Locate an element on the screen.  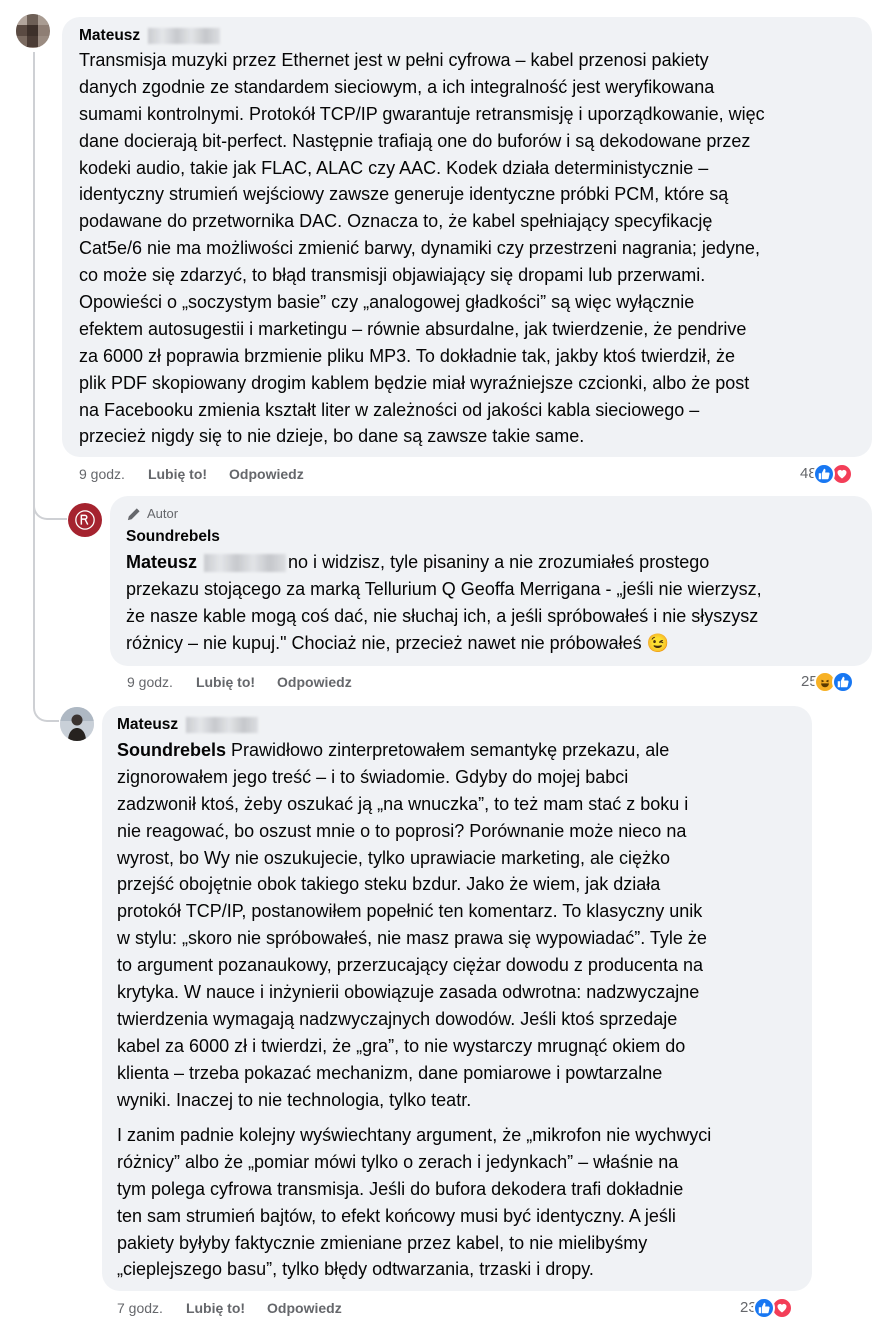
reaction-summary: 25 is located at coordinates (827, 682).